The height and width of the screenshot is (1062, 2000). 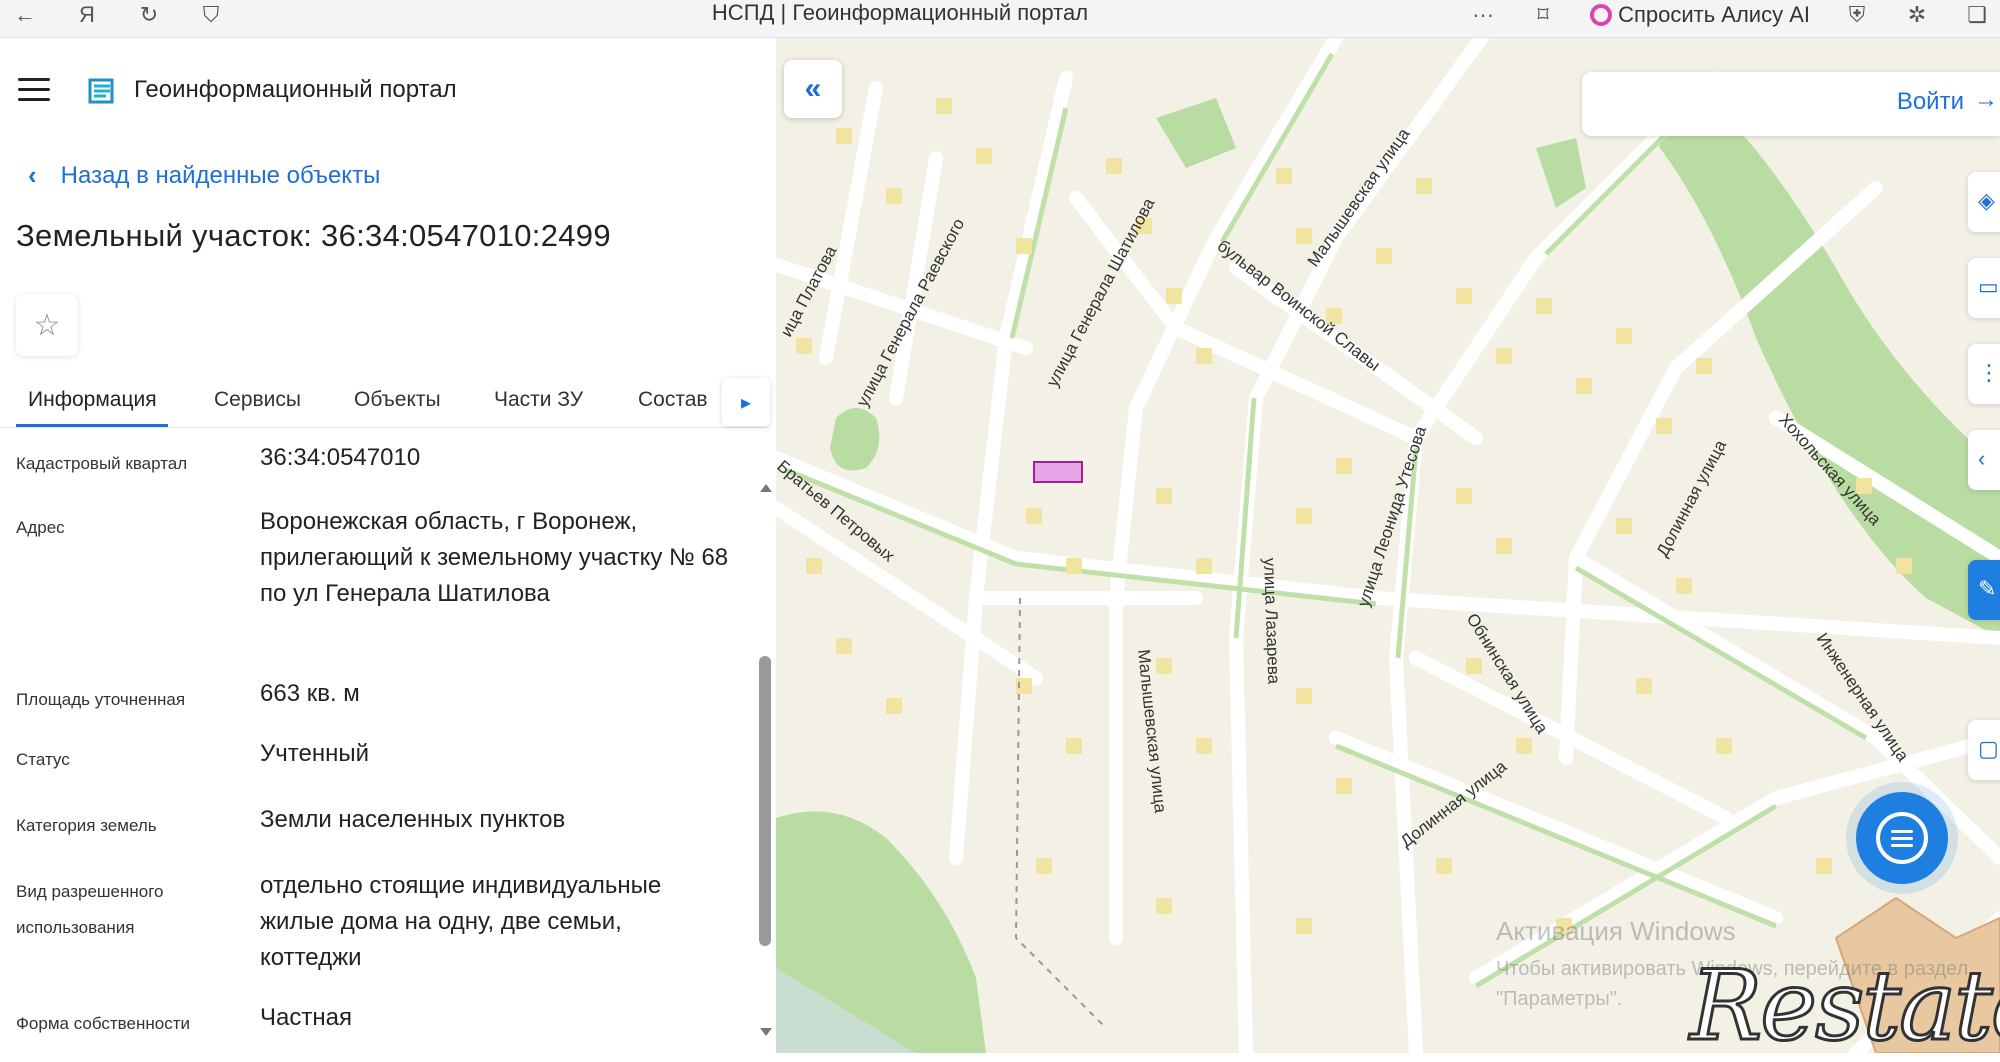 I want to click on info-label: Форма собственности, so click(x=103, y=1023).